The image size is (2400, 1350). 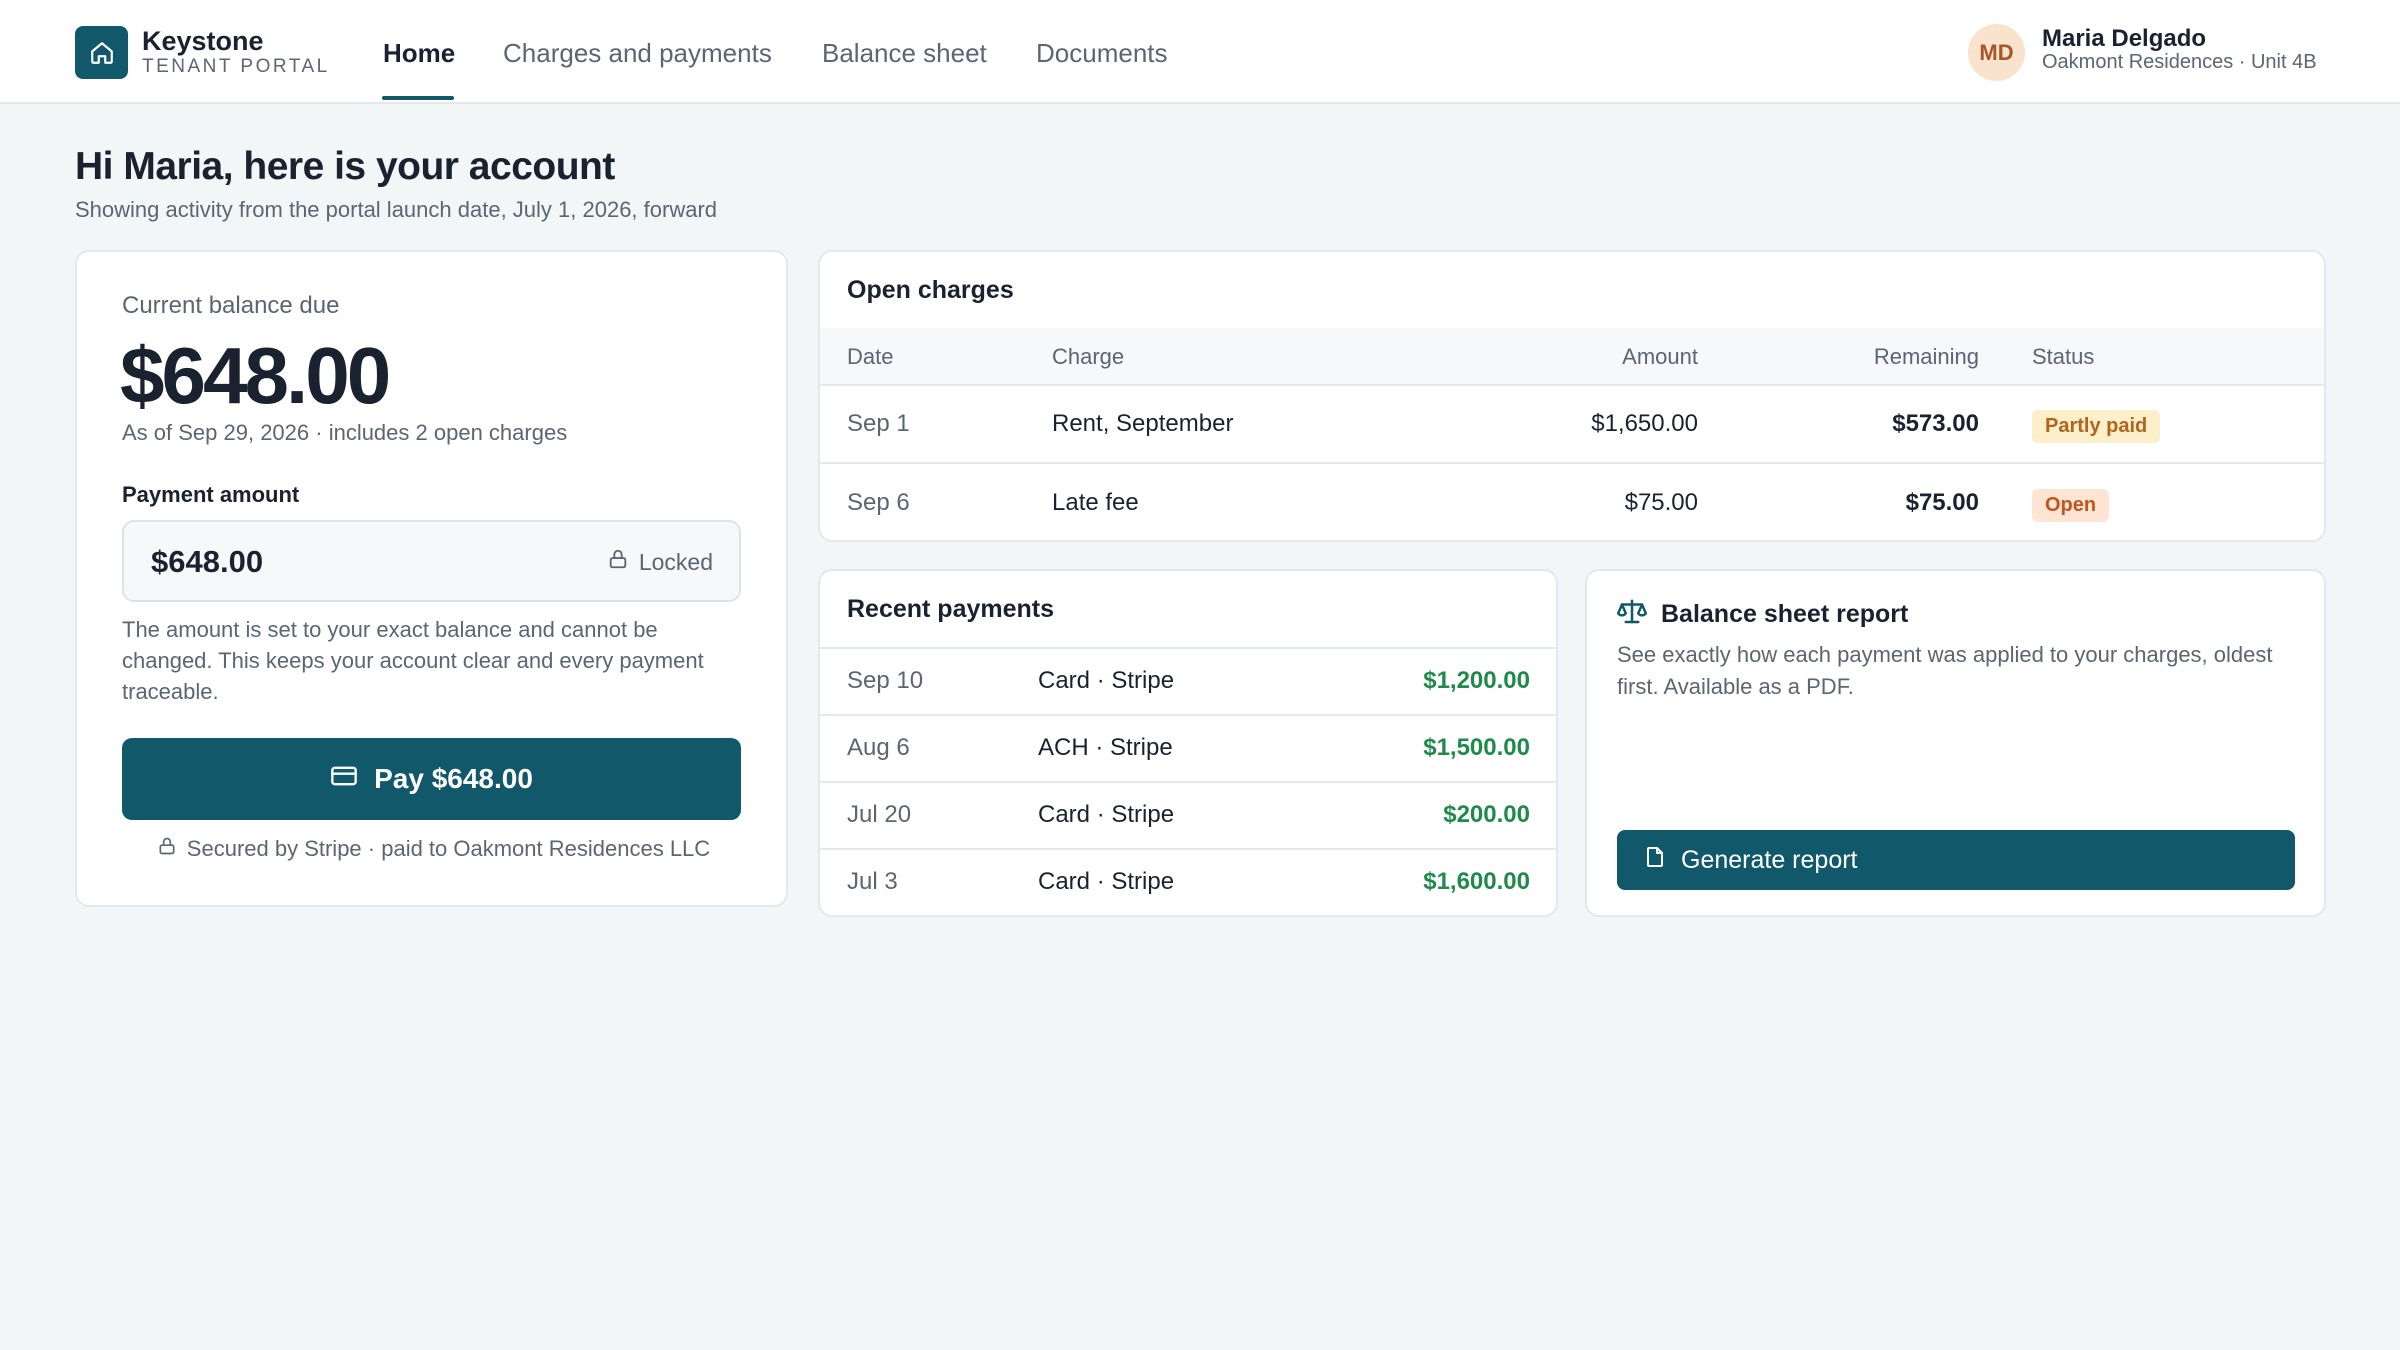 I want to click on charge-name: Late fee, so click(x=1095, y=502).